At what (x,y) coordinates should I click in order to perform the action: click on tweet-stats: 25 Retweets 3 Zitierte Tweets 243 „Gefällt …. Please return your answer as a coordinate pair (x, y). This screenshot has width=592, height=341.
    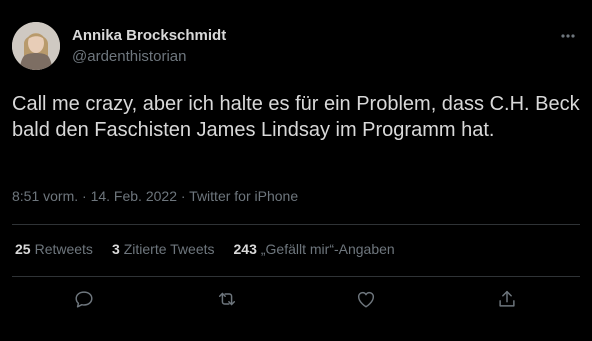
    Looking at the image, I should click on (214, 249).